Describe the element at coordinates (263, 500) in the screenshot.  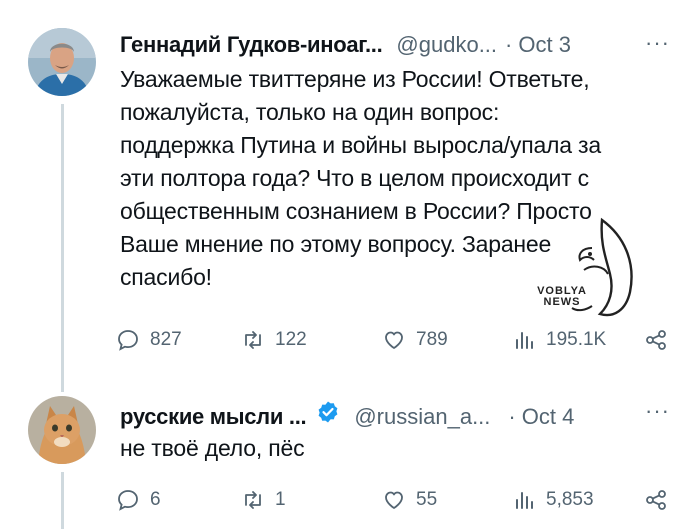
I see `retweet-button: 1` at that location.